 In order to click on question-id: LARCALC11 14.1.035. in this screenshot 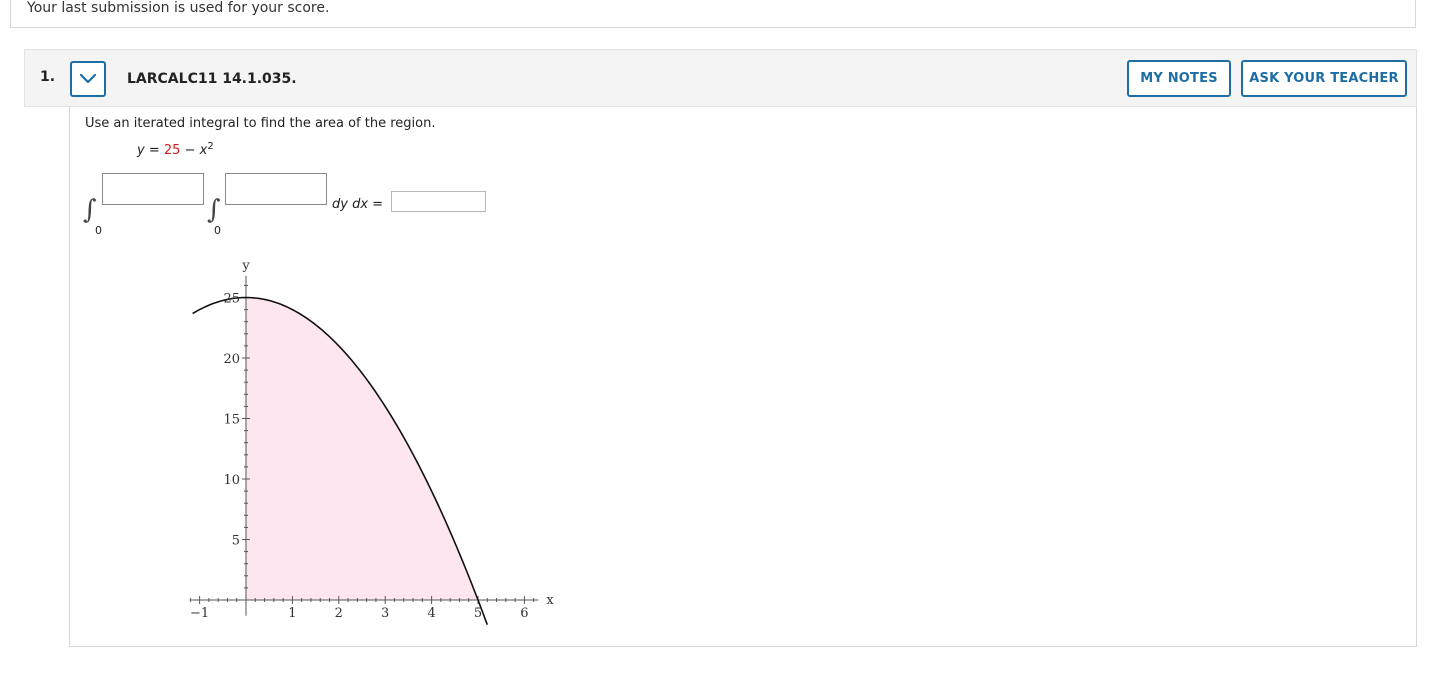, I will do `click(212, 79)`.